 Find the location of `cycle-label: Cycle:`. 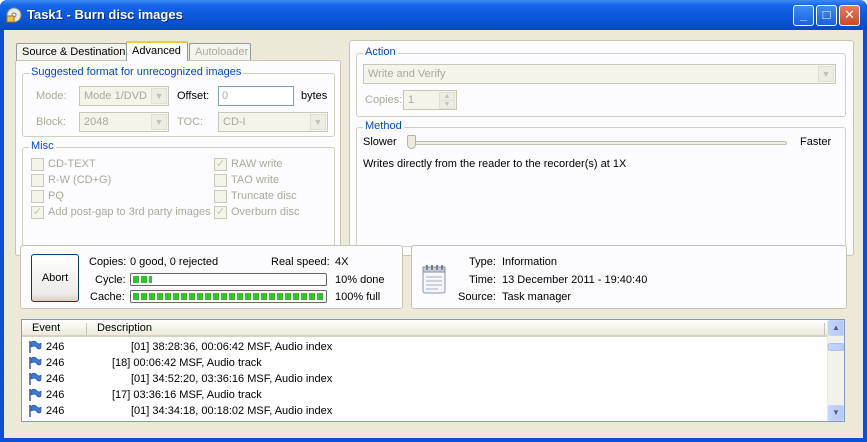

cycle-label: Cycle: is located at coordinates (110, 280).